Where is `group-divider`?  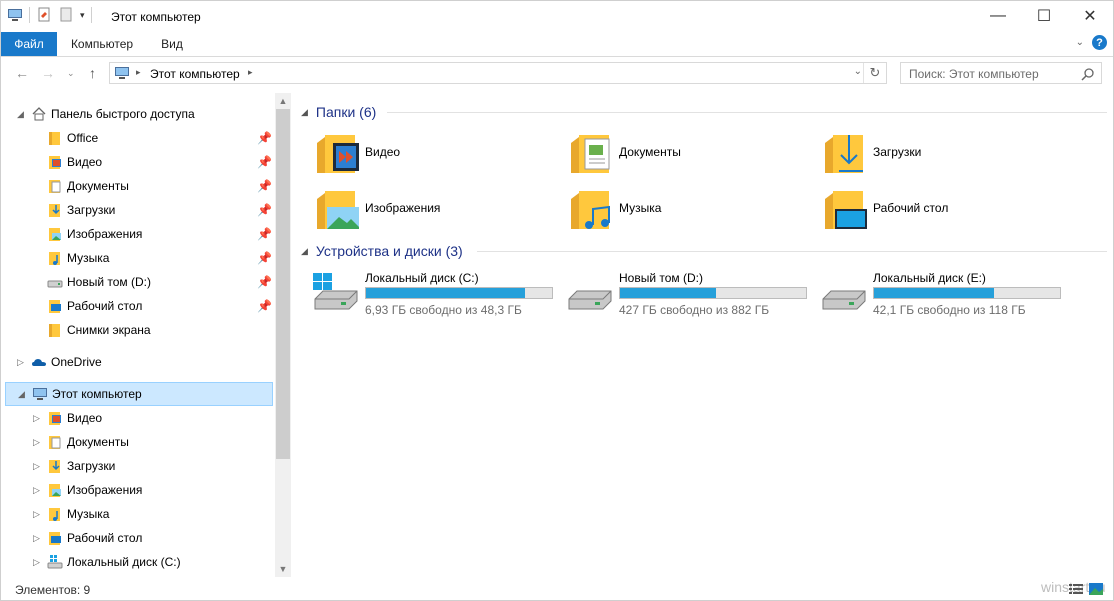 group-divider is located at coordinates (792, 251).